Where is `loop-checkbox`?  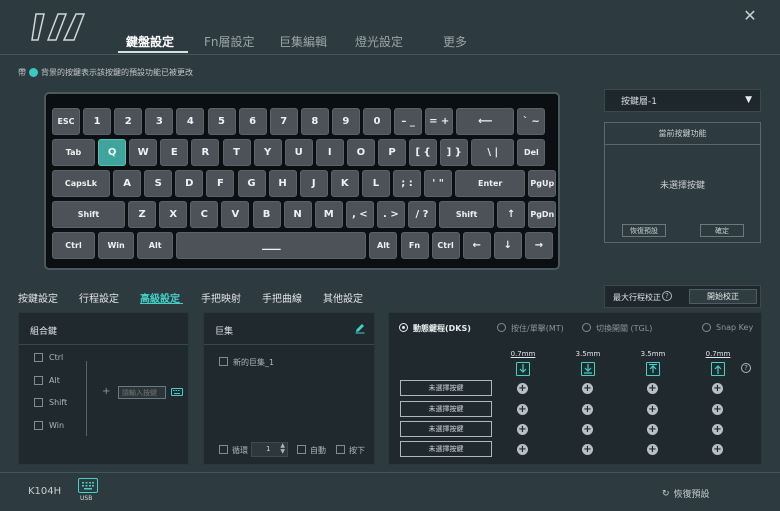 loop-checkbox is located at coordinates (223, 449).